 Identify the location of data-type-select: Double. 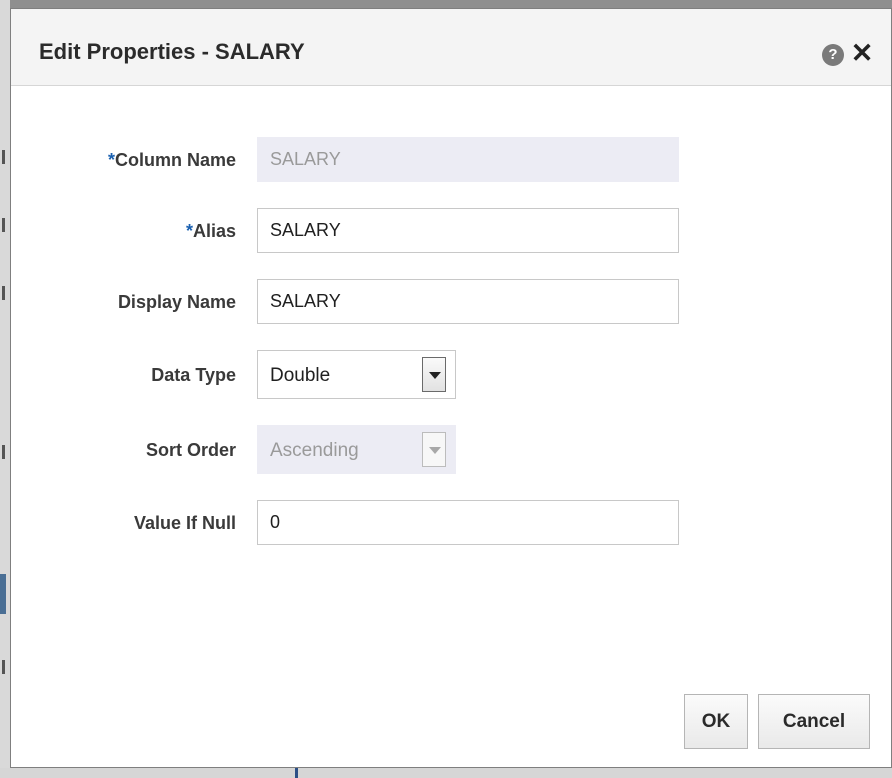
(356, 374).